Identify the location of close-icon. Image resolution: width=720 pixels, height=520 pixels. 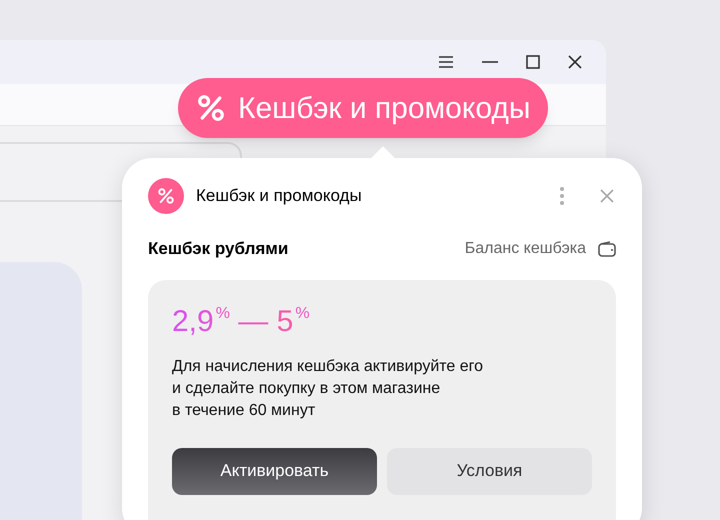
(575, 62).